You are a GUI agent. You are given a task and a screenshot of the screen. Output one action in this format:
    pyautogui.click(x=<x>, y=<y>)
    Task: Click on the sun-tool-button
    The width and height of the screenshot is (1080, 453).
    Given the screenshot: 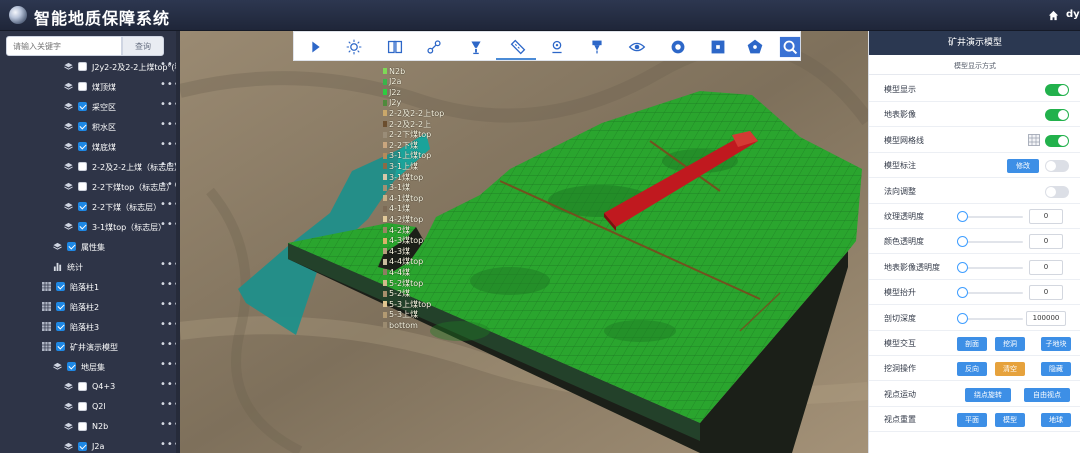 What is the action you would take?
    pyautogui.click(x=354, y=47)
    